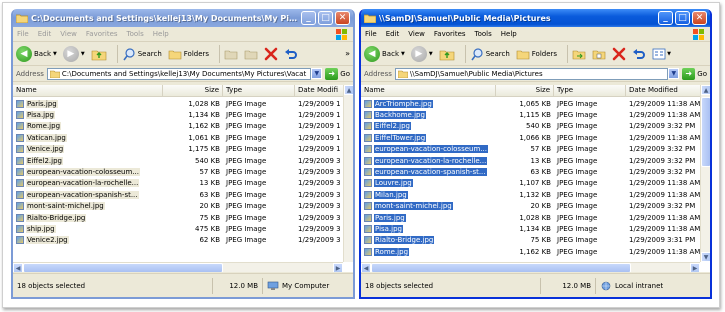 The width and height of the screenshot is (725, 312). What do you see at coordinates (183, 126) in the screenshot?
I see `file-row: Rome.jpg 1,162 KB JPEG Image 1/29/2009 1` at bounding box center [183, 126].